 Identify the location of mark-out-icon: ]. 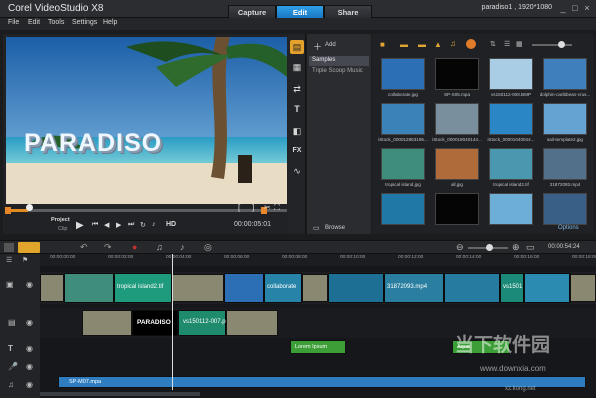
(253, 207).